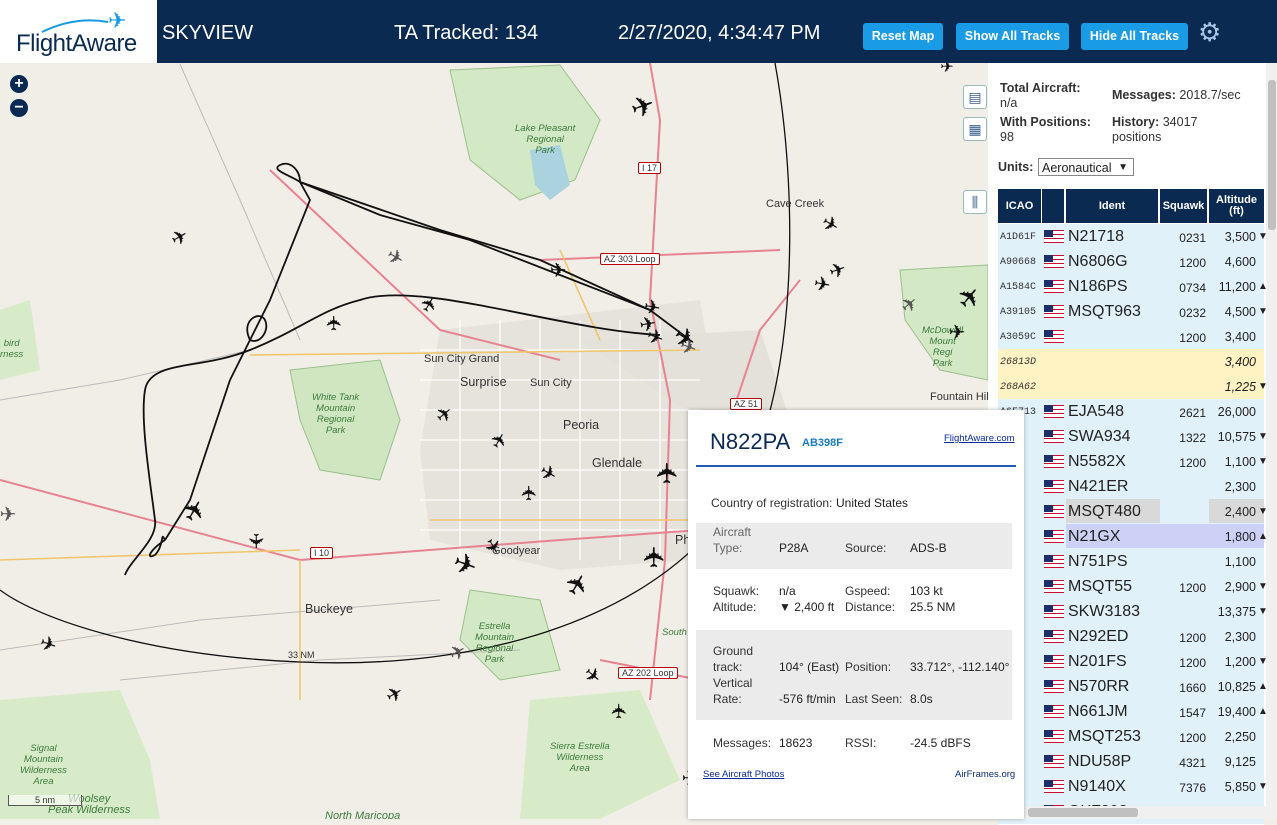 The width and height of the screenshot is (1277, 825). Describe the element at coordinates (1134, 36) in the screenshot. I see `hide-all-tracks-button: Hide All Tracks` at that location.